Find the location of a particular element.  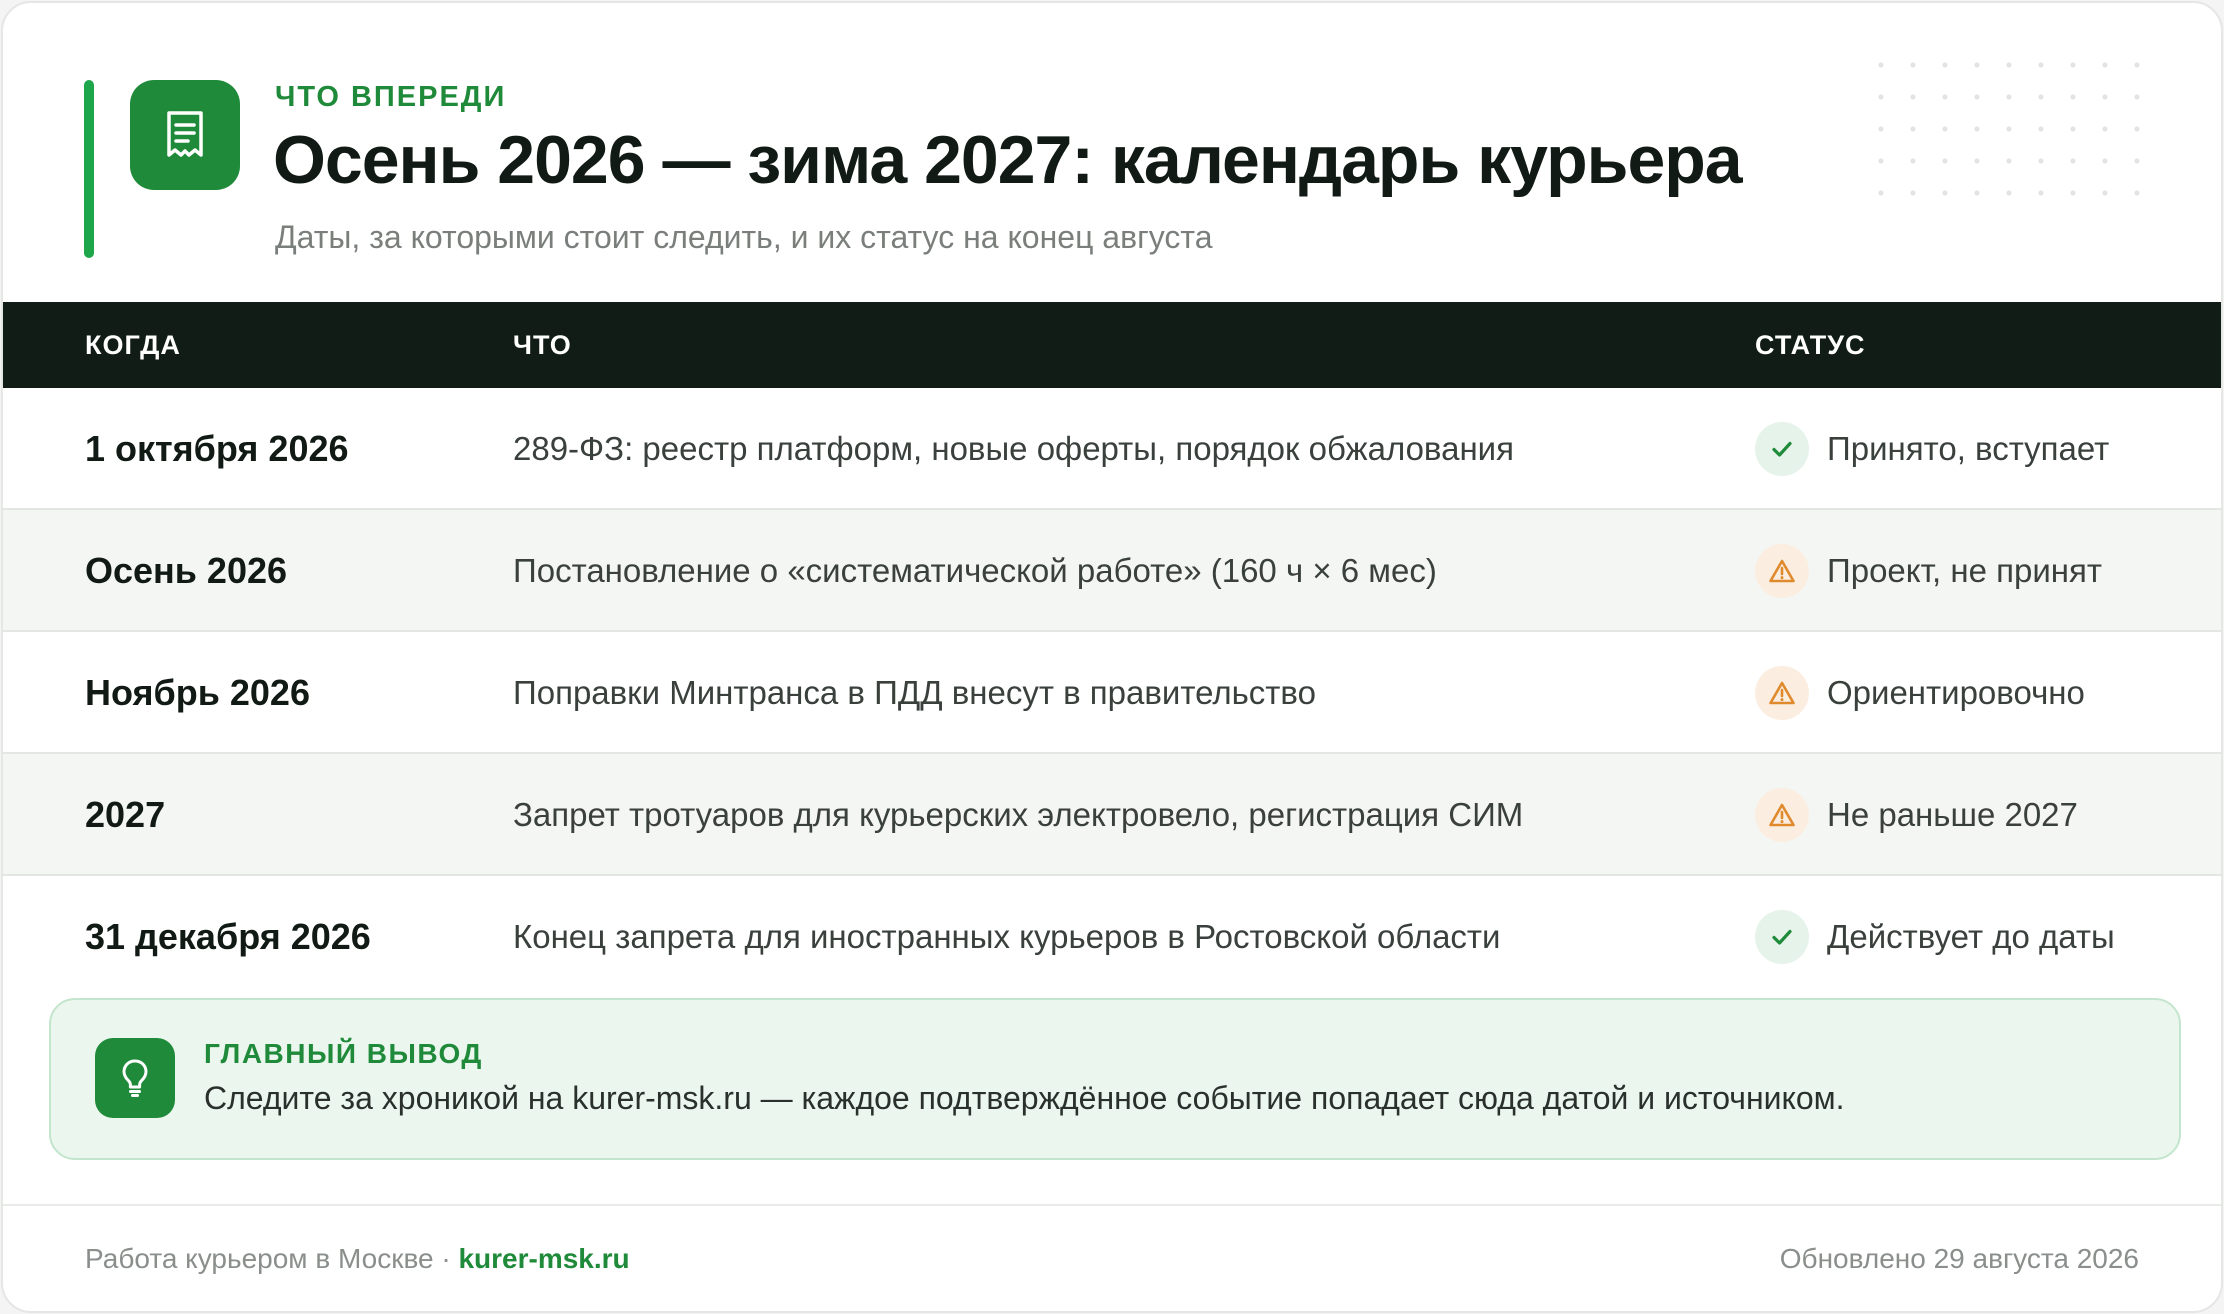

status-badge: Проект, не принят is located at coordinates (1928, 571).